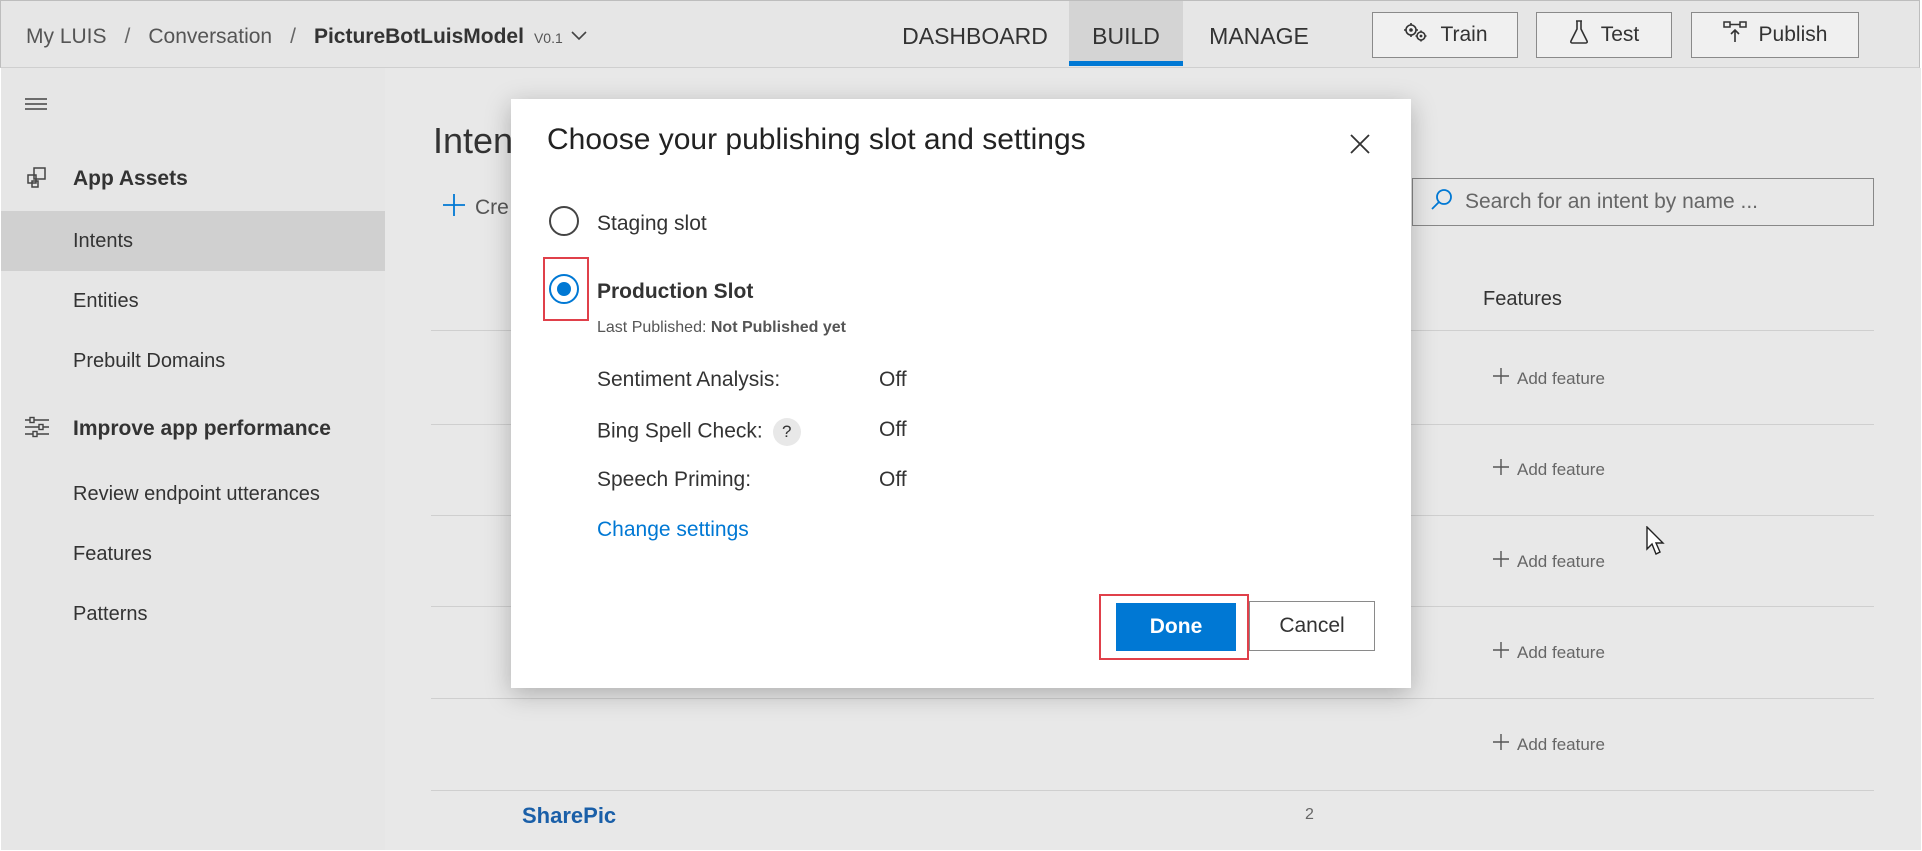  I want to click on speech-priming-value: Off, so click(893, 479).